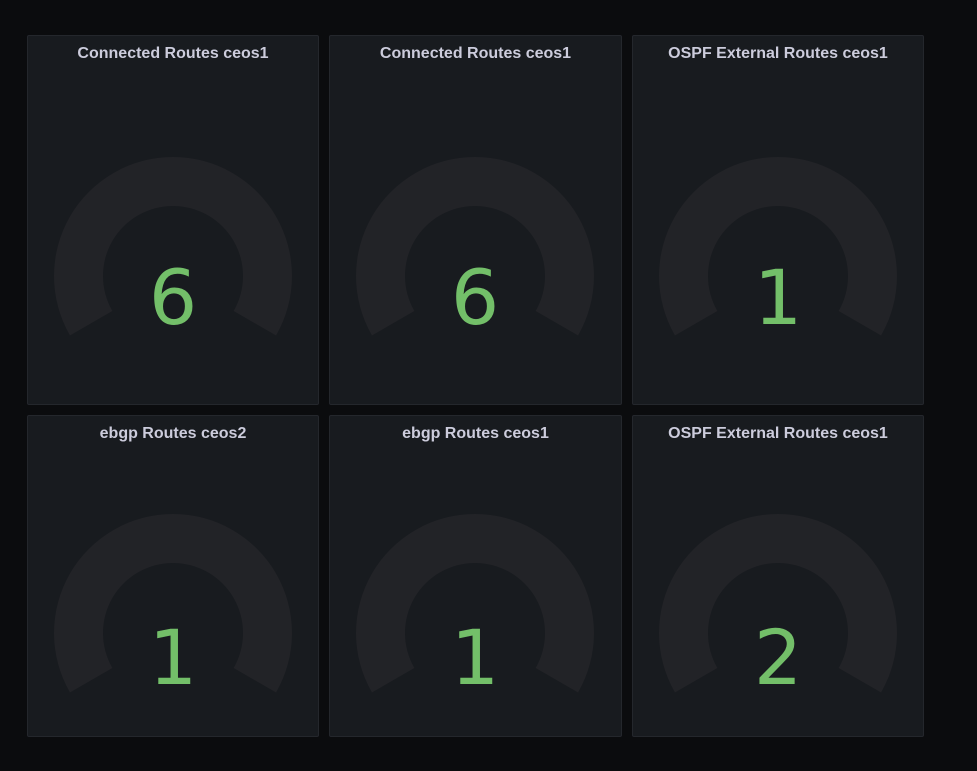  Describe the element at coordinates (778, 657) in the screenshot. I see `gauge-value: 2` at that location.